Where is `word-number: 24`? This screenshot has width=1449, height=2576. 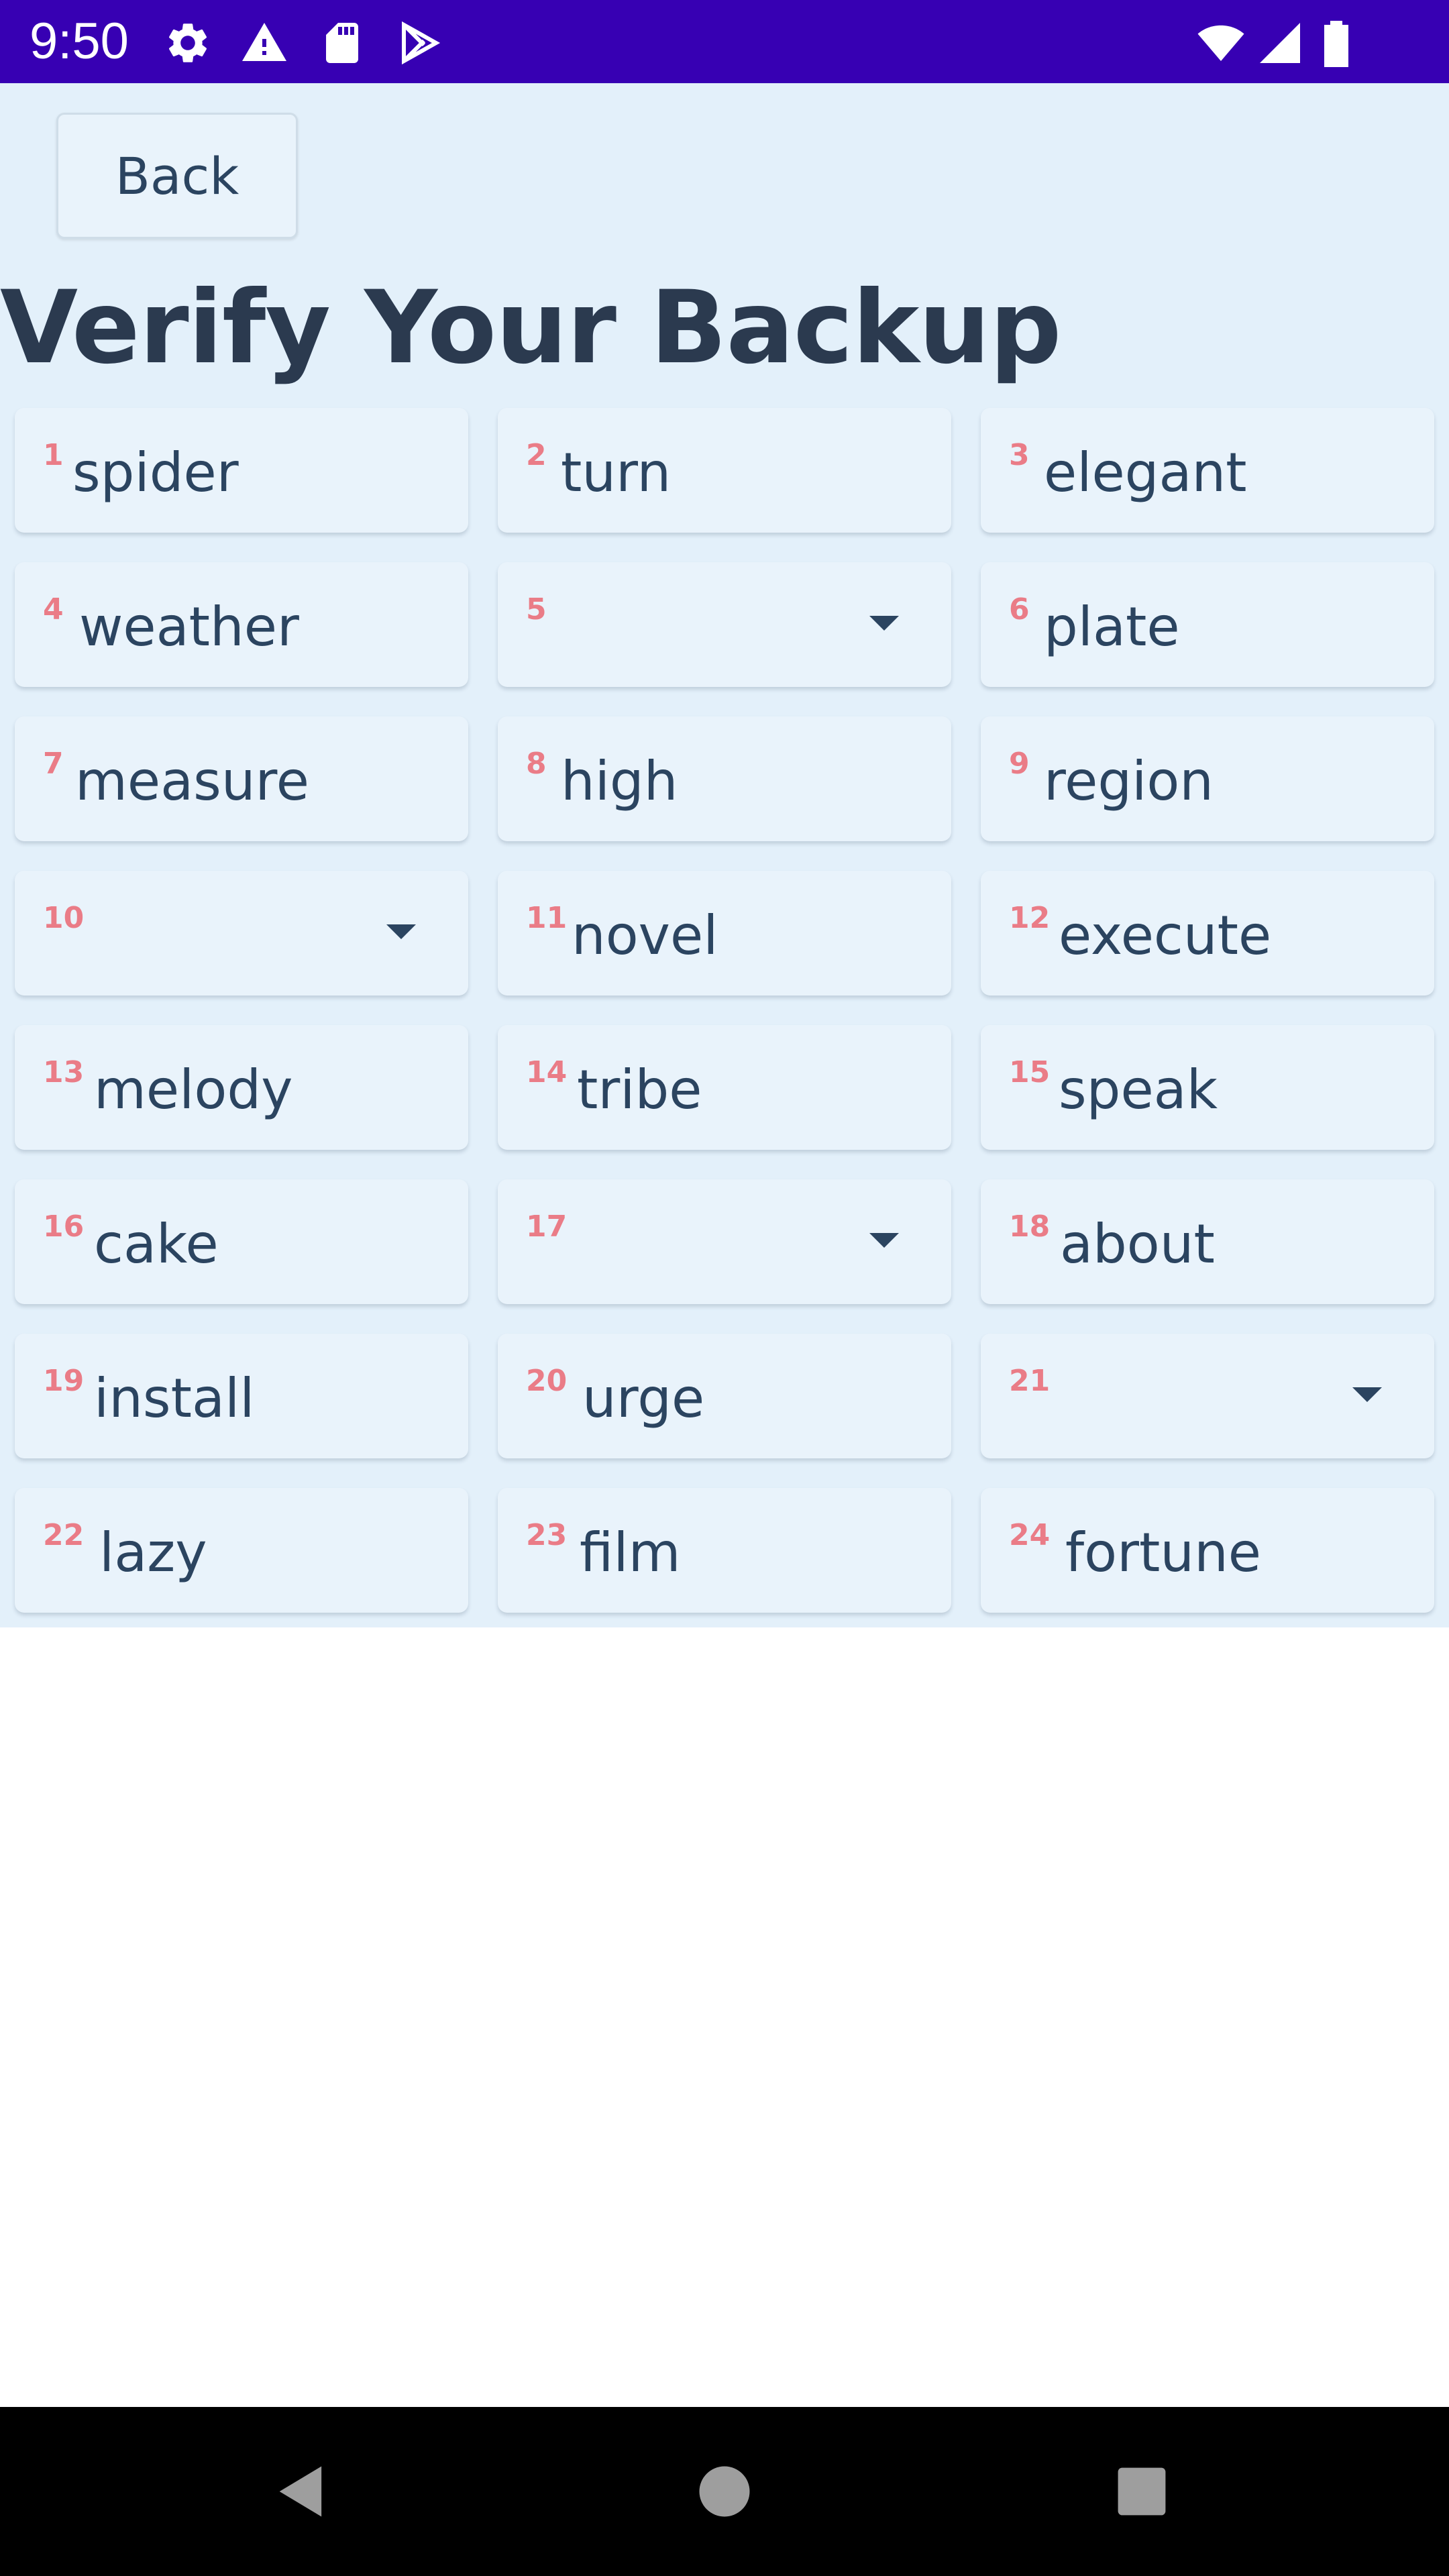
word-number: 24 is located at coordinates (1030, 1535).